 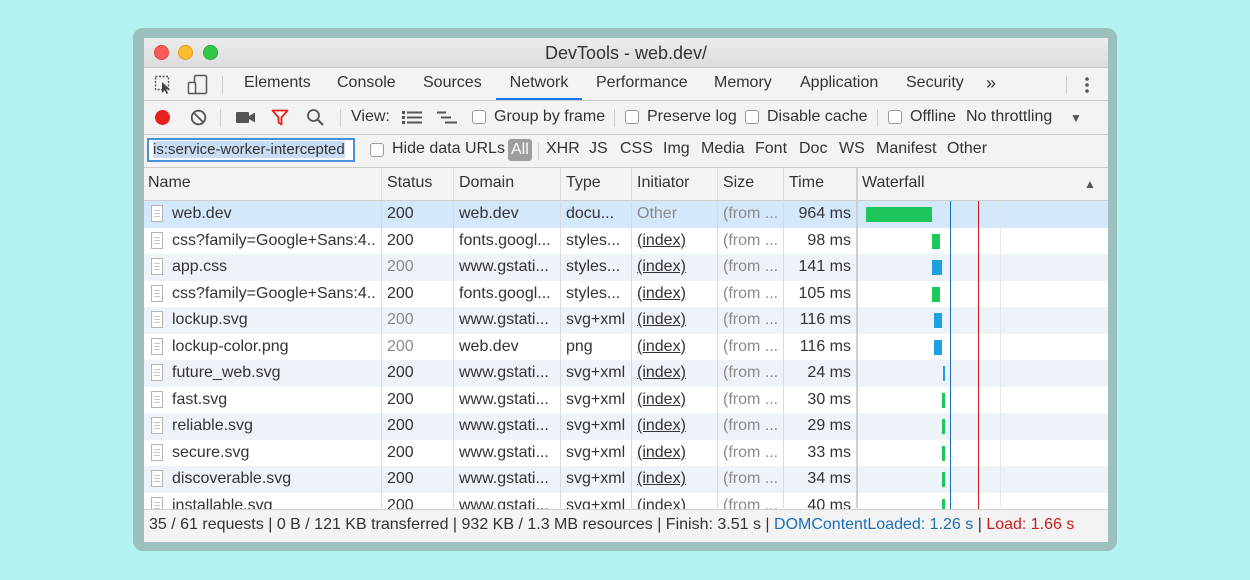 What do you see at coordinates (486, 183) in the screenshot?
I see `column-header-domain: Domain` at bounding box center [486, 183].